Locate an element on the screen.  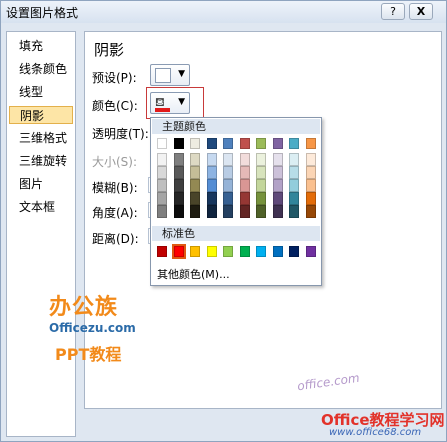
nav-item-line-color: 线条颜色 is located at coordinates (41, 69).